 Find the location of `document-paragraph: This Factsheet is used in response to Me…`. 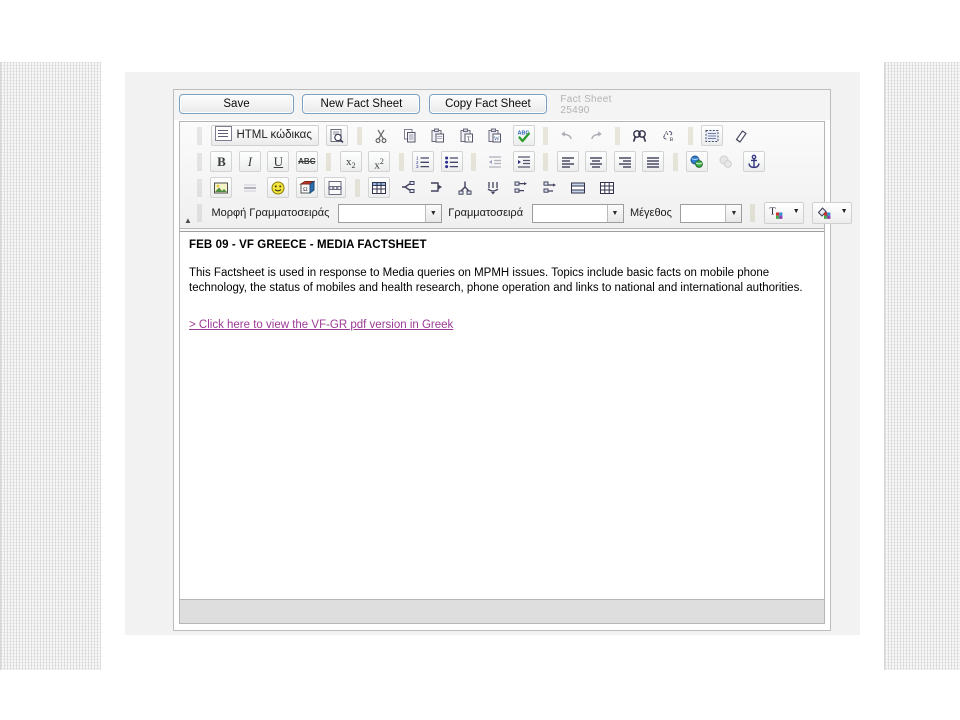

document-paragraph: This Factsheet is used in response to Me… is located at coordinates (496, 280).